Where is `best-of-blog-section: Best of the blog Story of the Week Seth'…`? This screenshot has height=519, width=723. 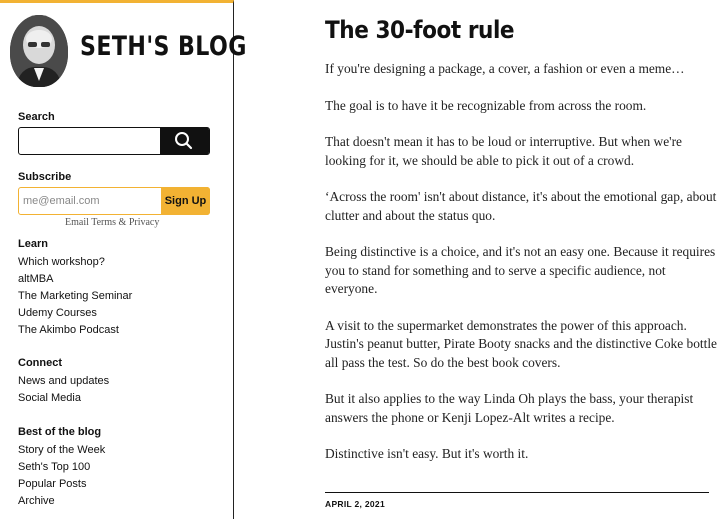
best-of-blog-section: Best of the blog Story of the Week Seth'… is located at coordinates (118, 468).